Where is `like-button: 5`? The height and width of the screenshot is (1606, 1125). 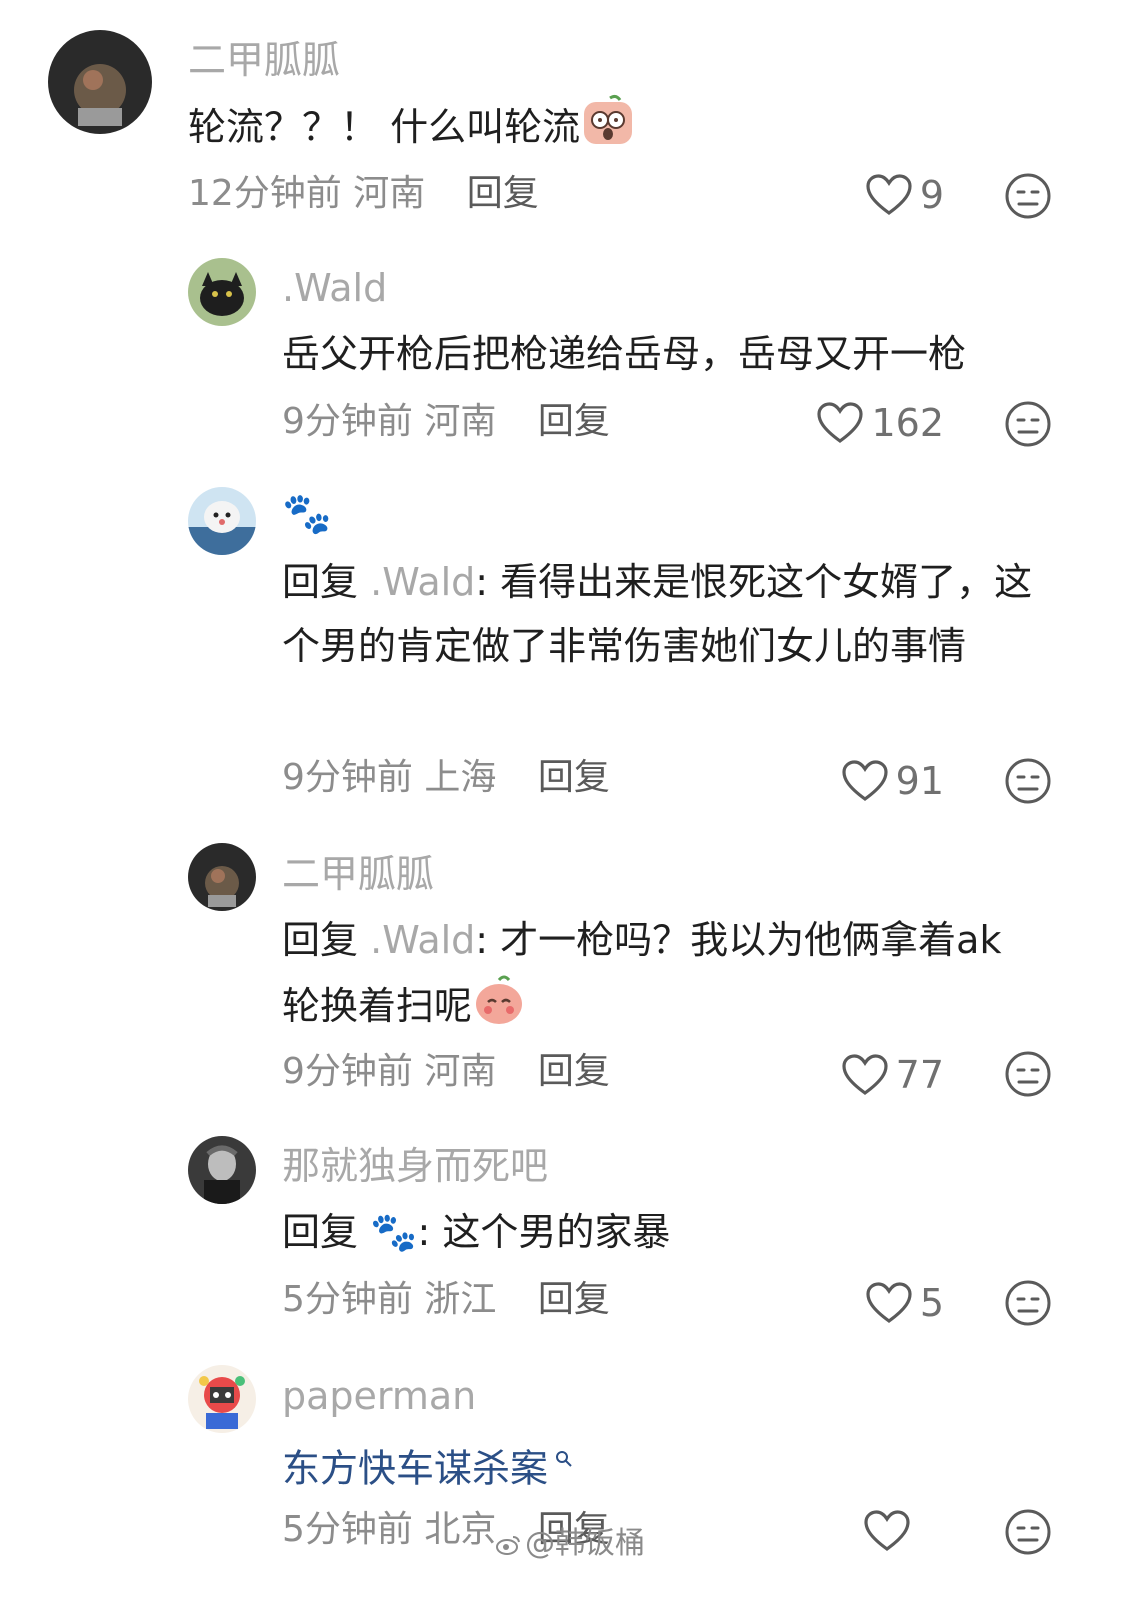
like-button: 5 is located at coordinates (892, 1303).